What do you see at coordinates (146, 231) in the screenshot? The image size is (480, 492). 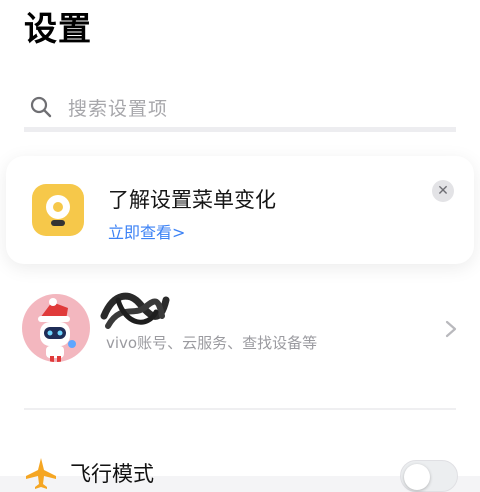 I see `tip-view-link: 立即查看>` at bounding box center [146, 231].